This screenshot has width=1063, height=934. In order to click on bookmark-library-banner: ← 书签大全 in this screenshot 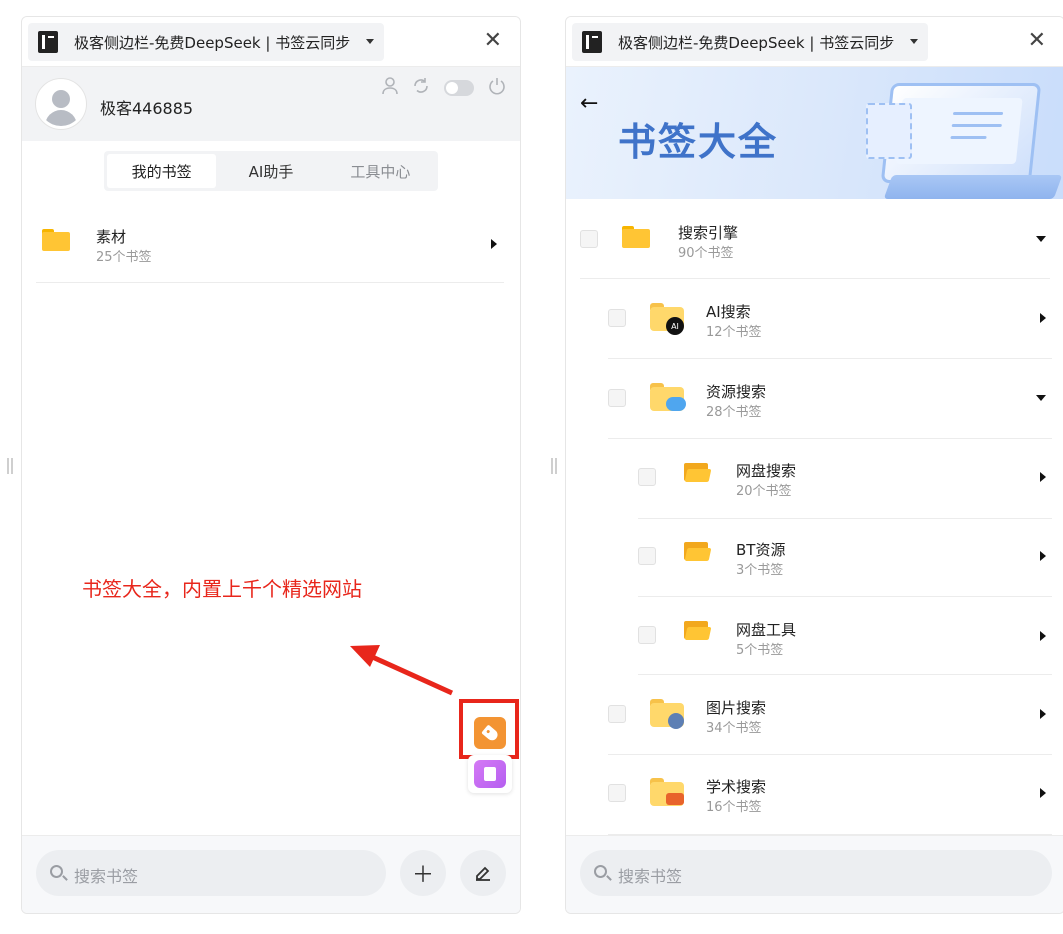, I will do `click(814, 133)`.